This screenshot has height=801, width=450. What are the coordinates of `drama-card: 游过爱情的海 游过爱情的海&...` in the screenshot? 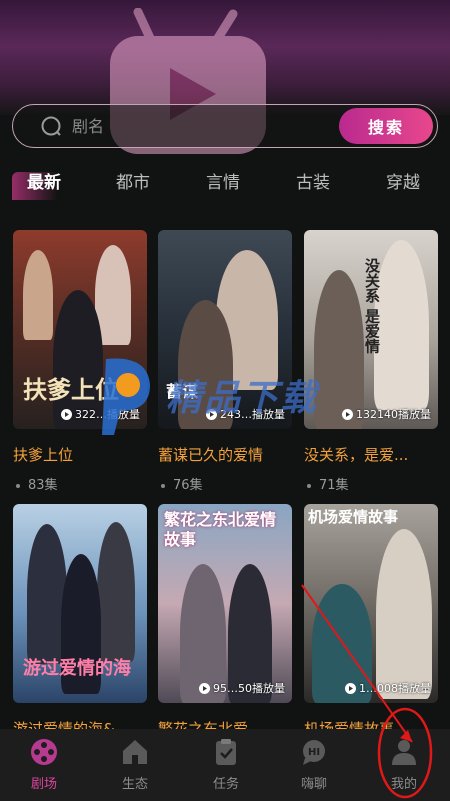 It's located at (80, 621).